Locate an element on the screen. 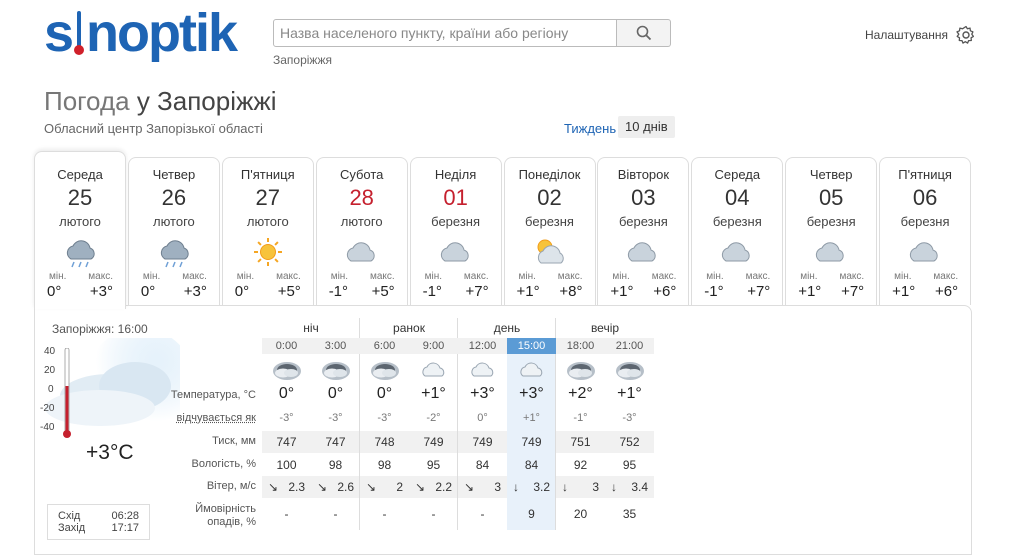 The image size is (1024, 555). day-tab: Неділя 01 березня мін. макс. -1° +7° is located at coordinates (456, 231).